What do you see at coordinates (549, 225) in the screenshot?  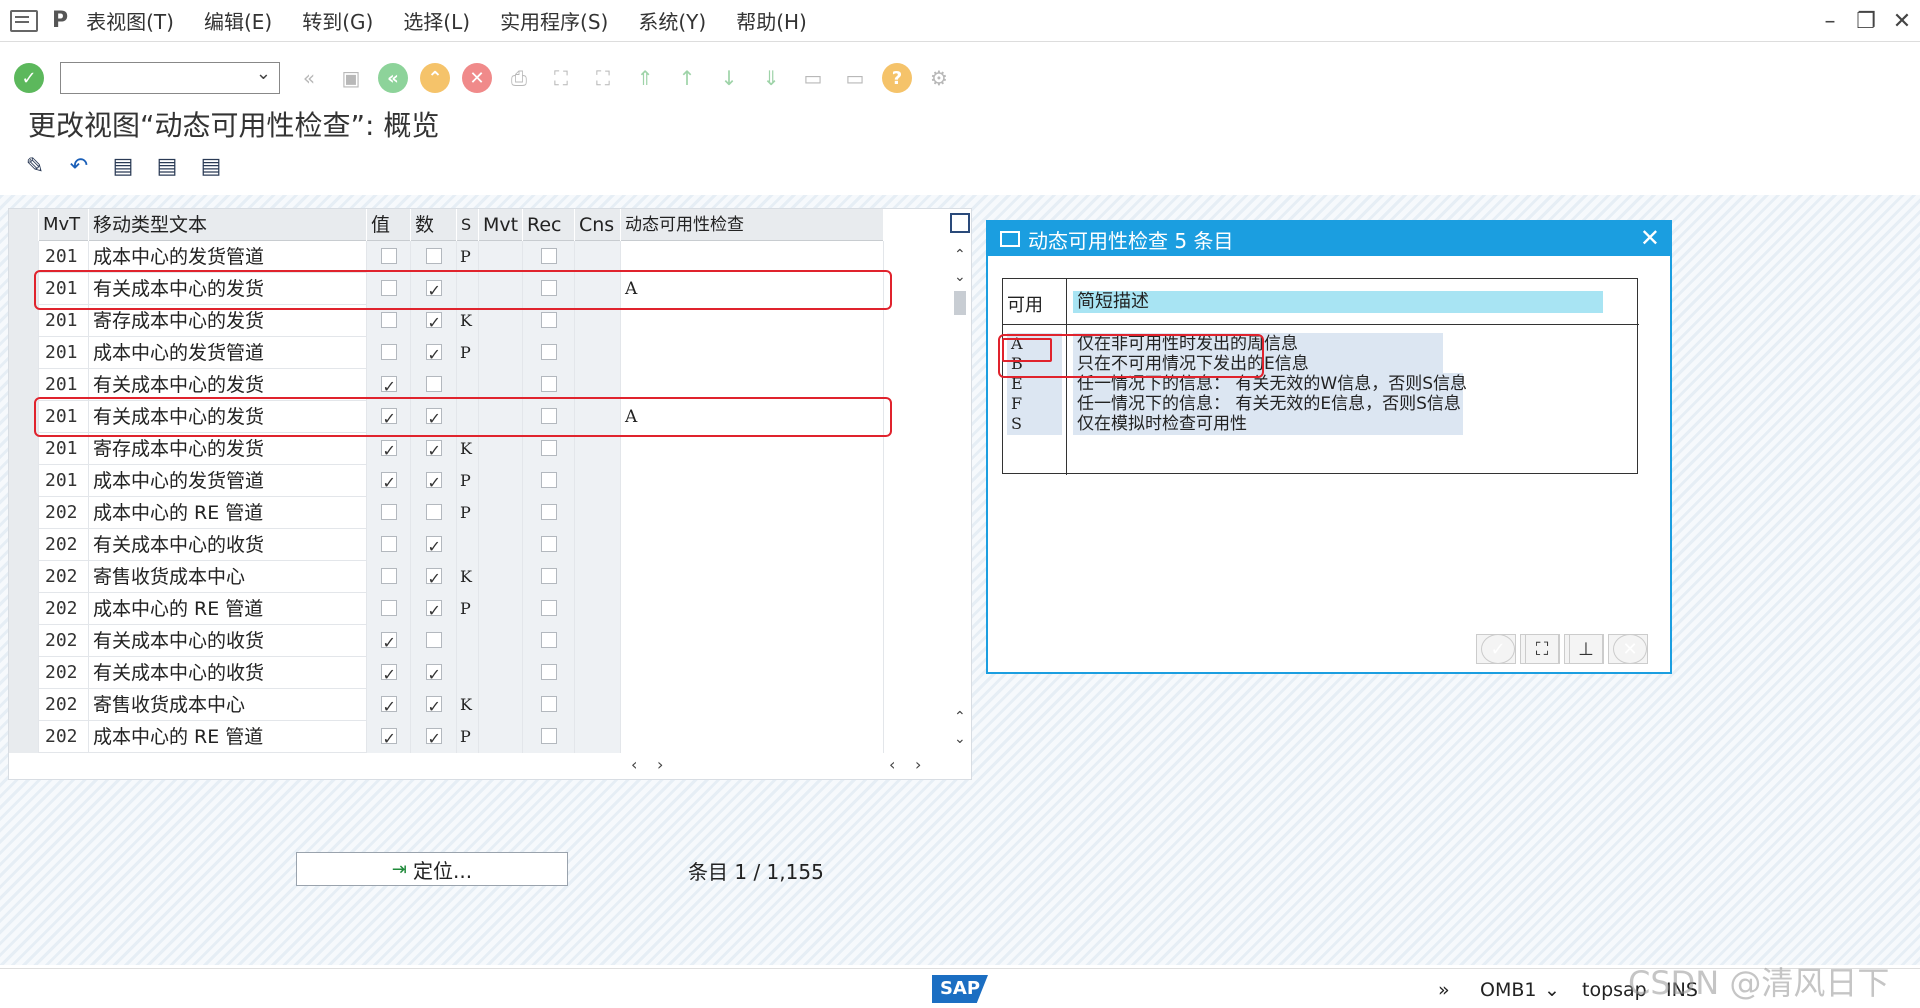 I see `header-rec: Rec` at bounding box center [549, 225].